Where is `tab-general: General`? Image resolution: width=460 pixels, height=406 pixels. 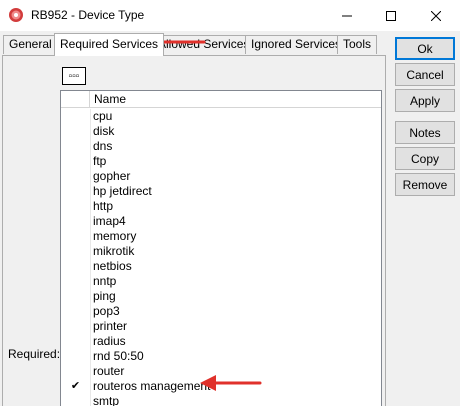
tab-general: General is located at coordinates (30, 44).